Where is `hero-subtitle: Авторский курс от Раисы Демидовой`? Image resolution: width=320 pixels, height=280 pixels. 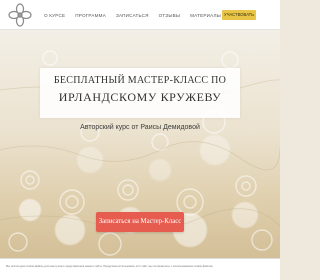
hero-subtitle: Авторский курс от Раисы Демидовой is located at coordinates (140, 127).